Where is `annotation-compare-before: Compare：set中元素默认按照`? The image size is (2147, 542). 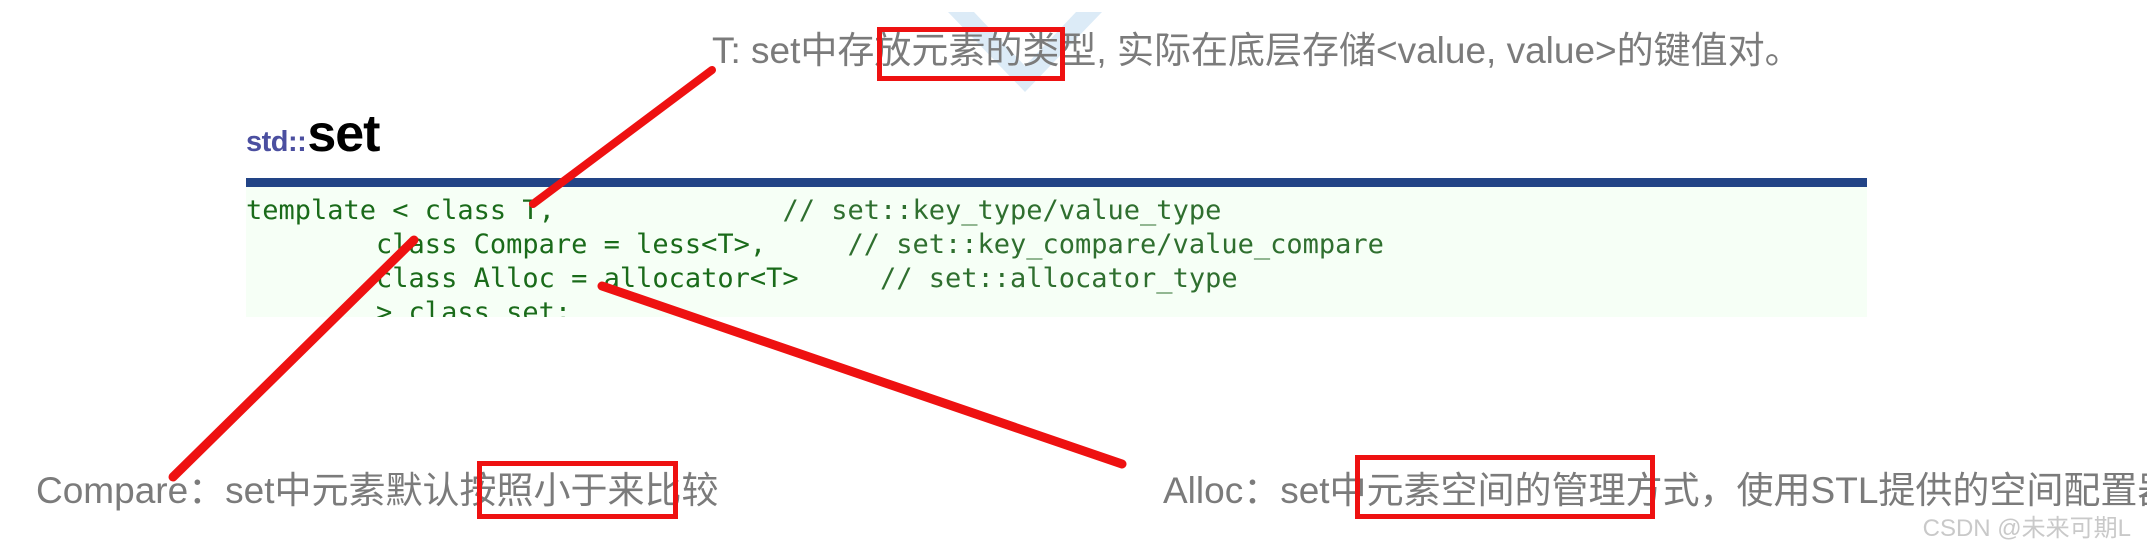 annotation-compare-before: Compare：set中元素默认按照 is located at coordinates (285, 490).